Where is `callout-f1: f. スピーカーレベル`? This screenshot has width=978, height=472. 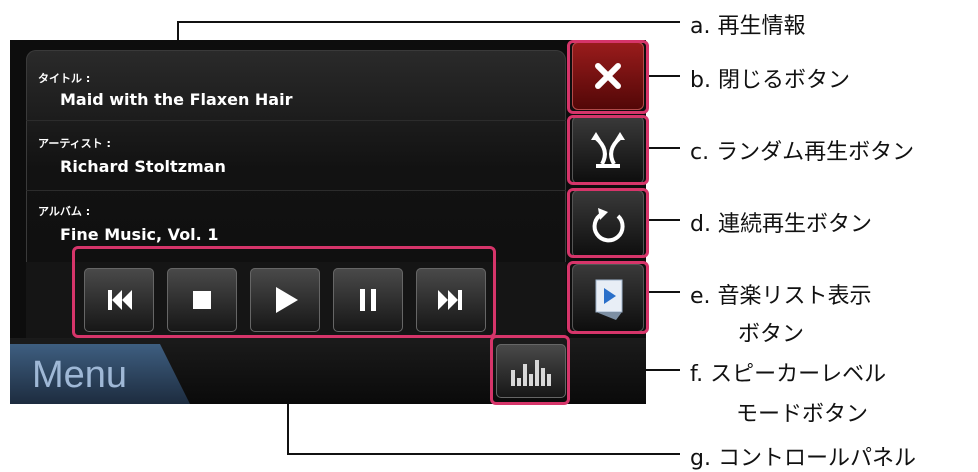
callout-f1: f. スピーカーレベル is located at coordinates (788, 374).